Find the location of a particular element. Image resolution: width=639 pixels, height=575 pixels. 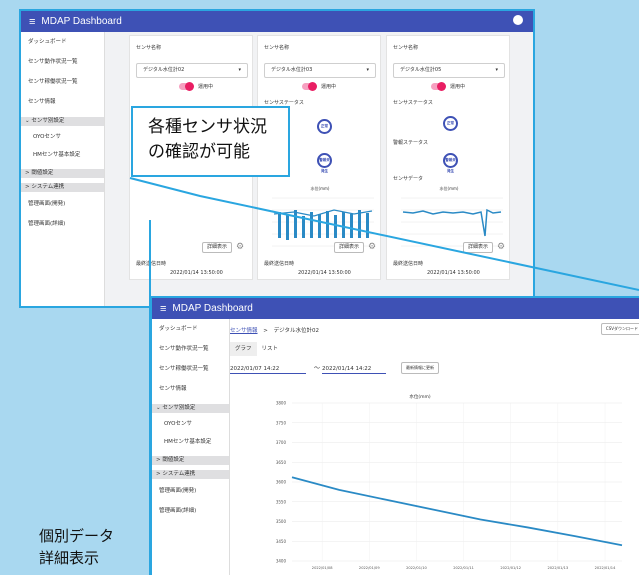

menu-icon: ≡ is located at coordinates (163, 309).